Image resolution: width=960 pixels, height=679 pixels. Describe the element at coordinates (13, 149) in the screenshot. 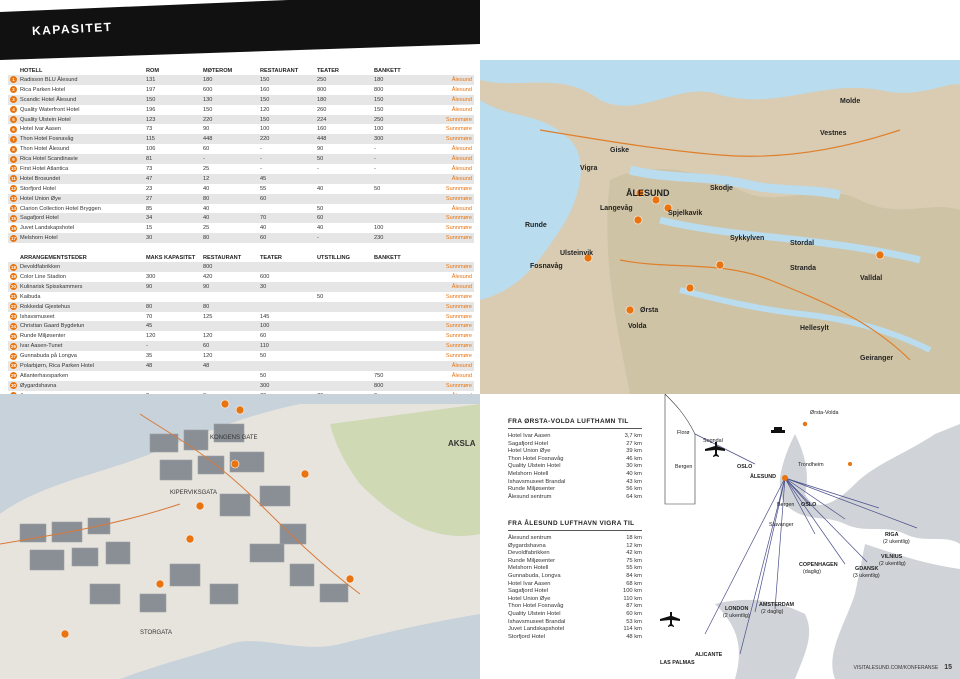

I see `row-number-badge: 8` at that location.